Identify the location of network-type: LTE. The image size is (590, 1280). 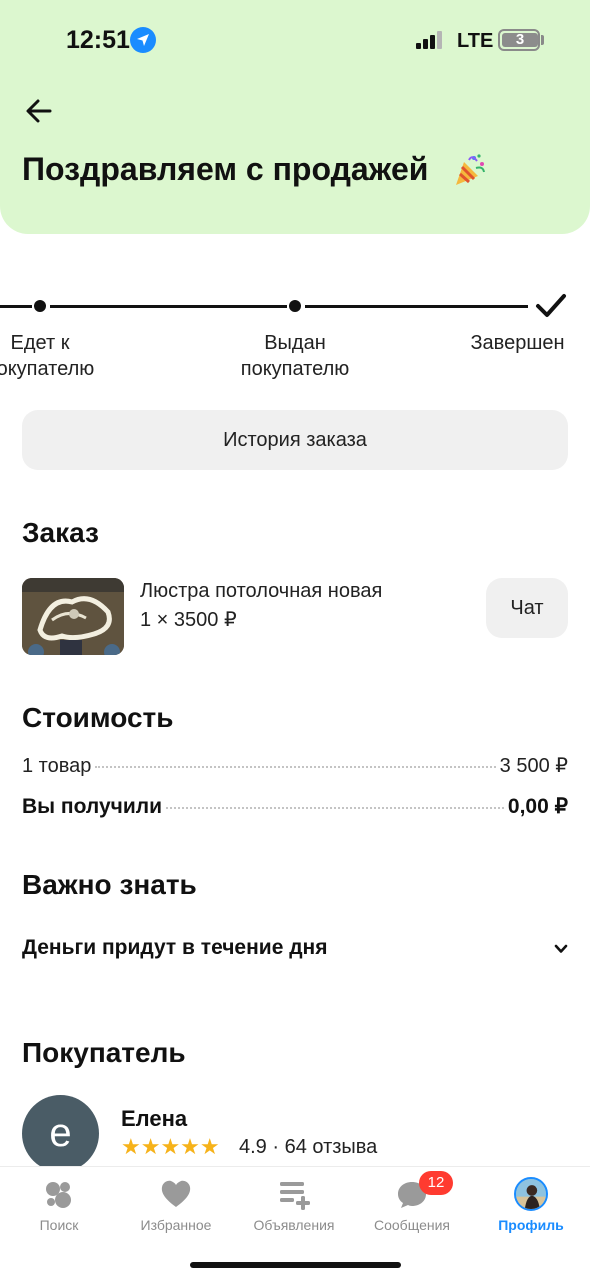
(475, 41).